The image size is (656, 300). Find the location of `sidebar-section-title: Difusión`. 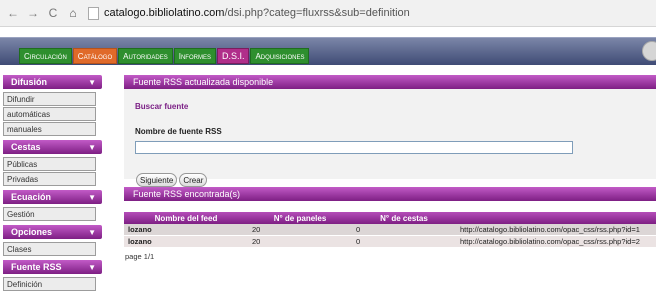

sidebar-section-title: Difusión is located at coordinates (29, 82).